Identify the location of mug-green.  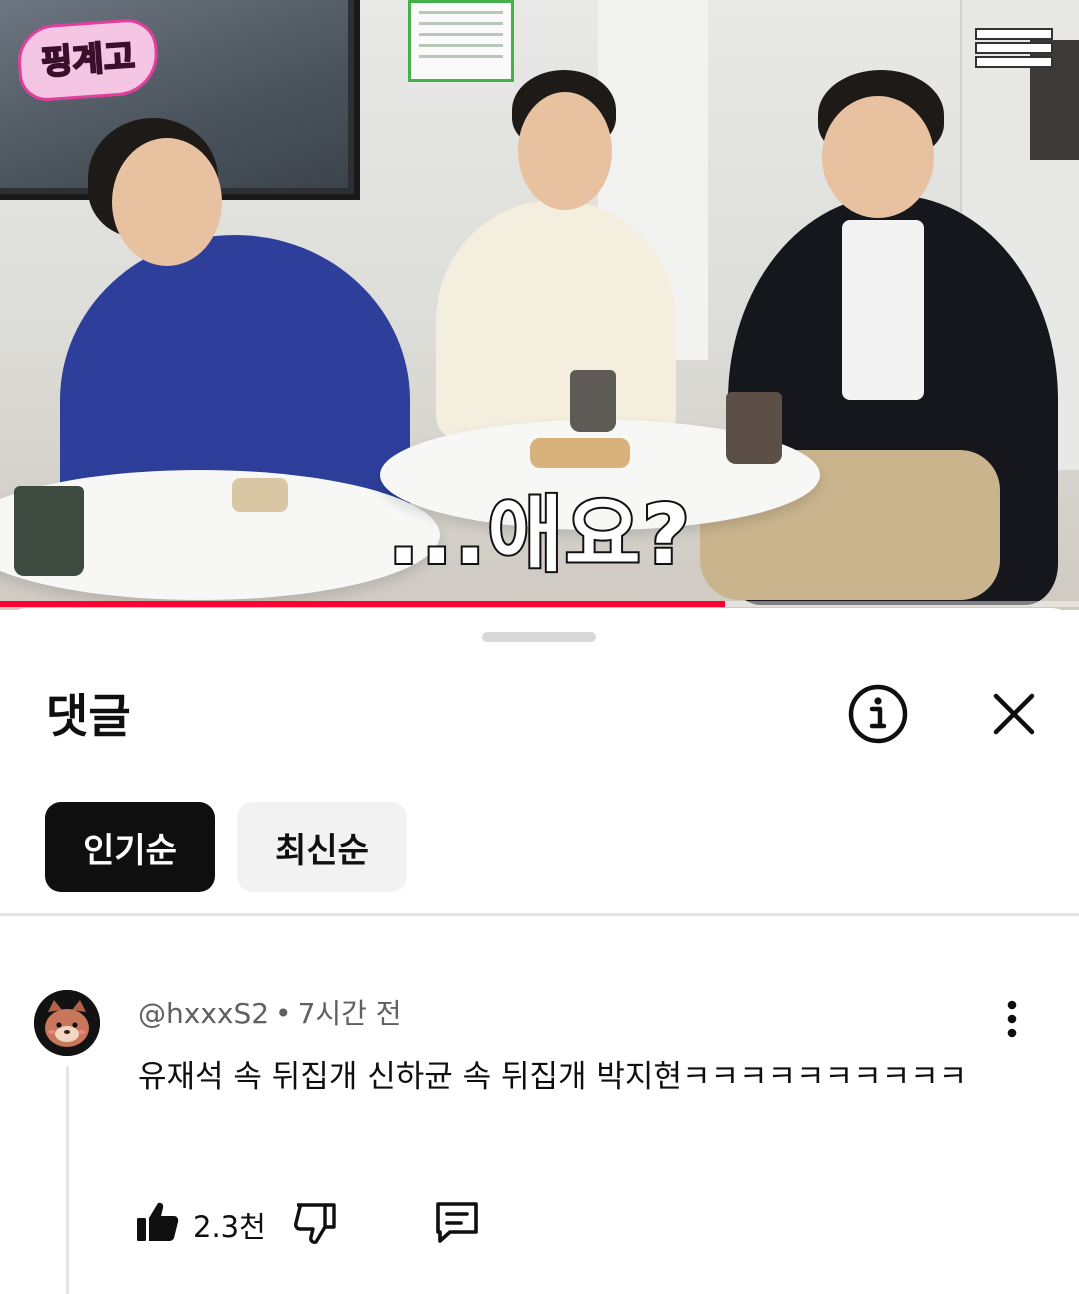
(49, 531).